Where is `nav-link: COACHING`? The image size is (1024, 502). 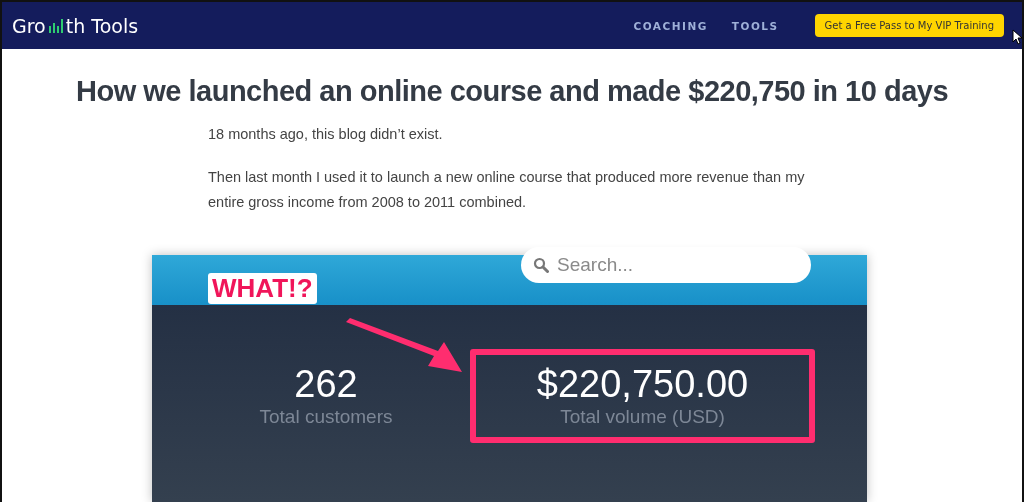
nav-link: COACHING is located at coordinates (670, 25).